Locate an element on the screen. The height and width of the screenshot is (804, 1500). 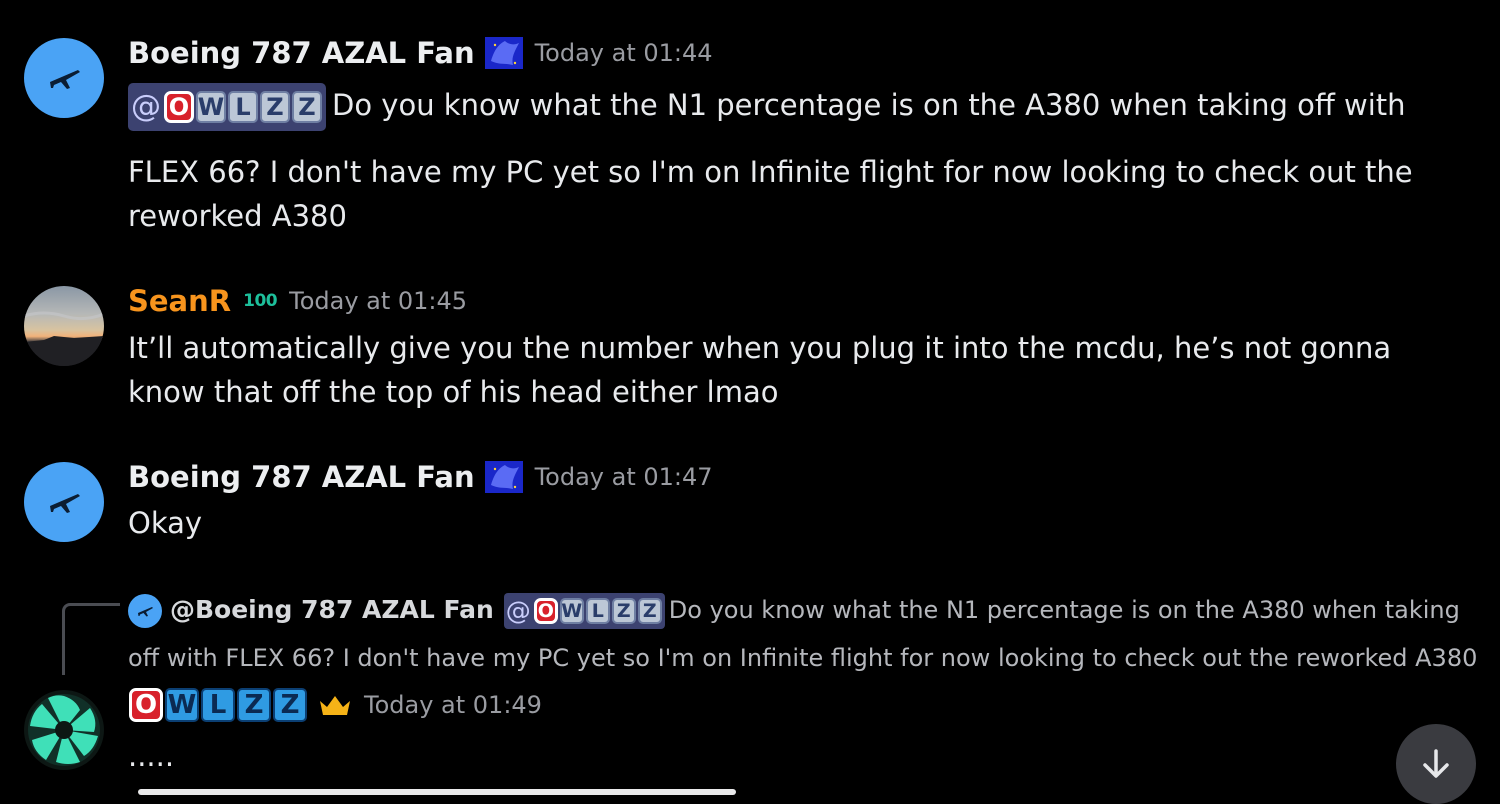
message-header: SeanR 100 Today at 01:45 is located at coordinates (297, 301).